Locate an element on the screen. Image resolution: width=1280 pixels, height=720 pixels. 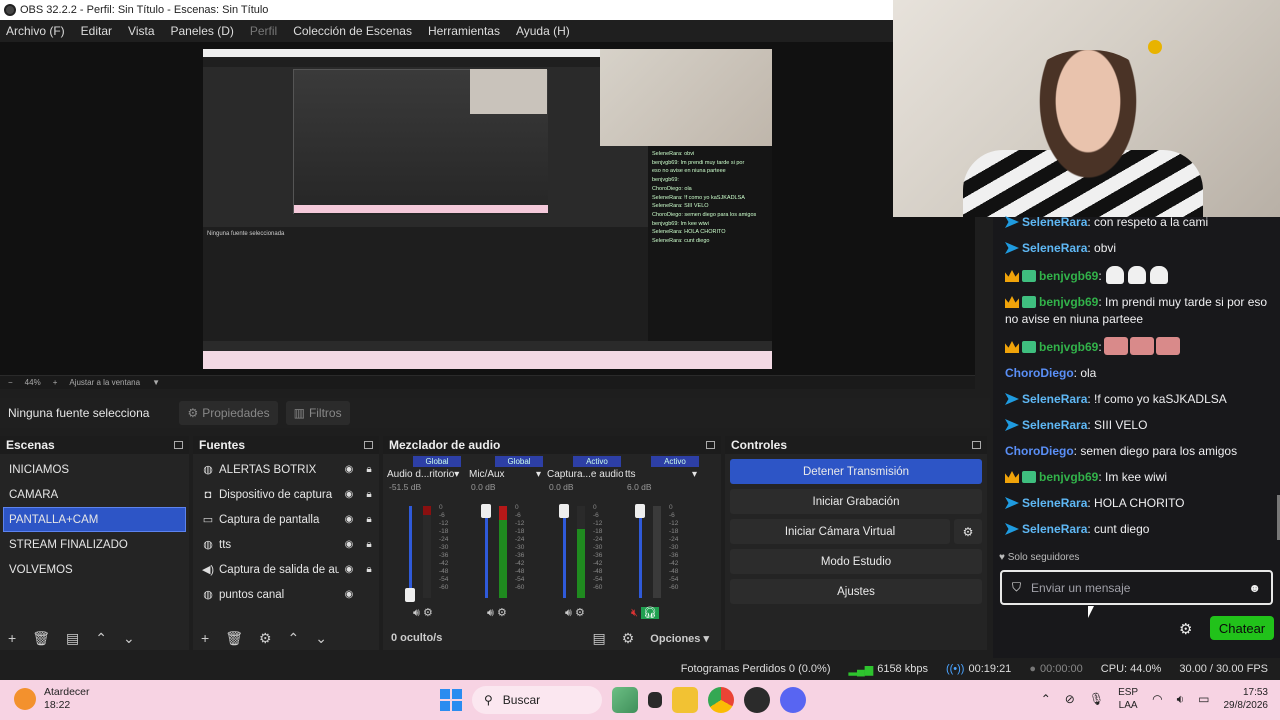
source-item: ◍ tts ◉ 🔒︎ is located at coordinates (286, 544).